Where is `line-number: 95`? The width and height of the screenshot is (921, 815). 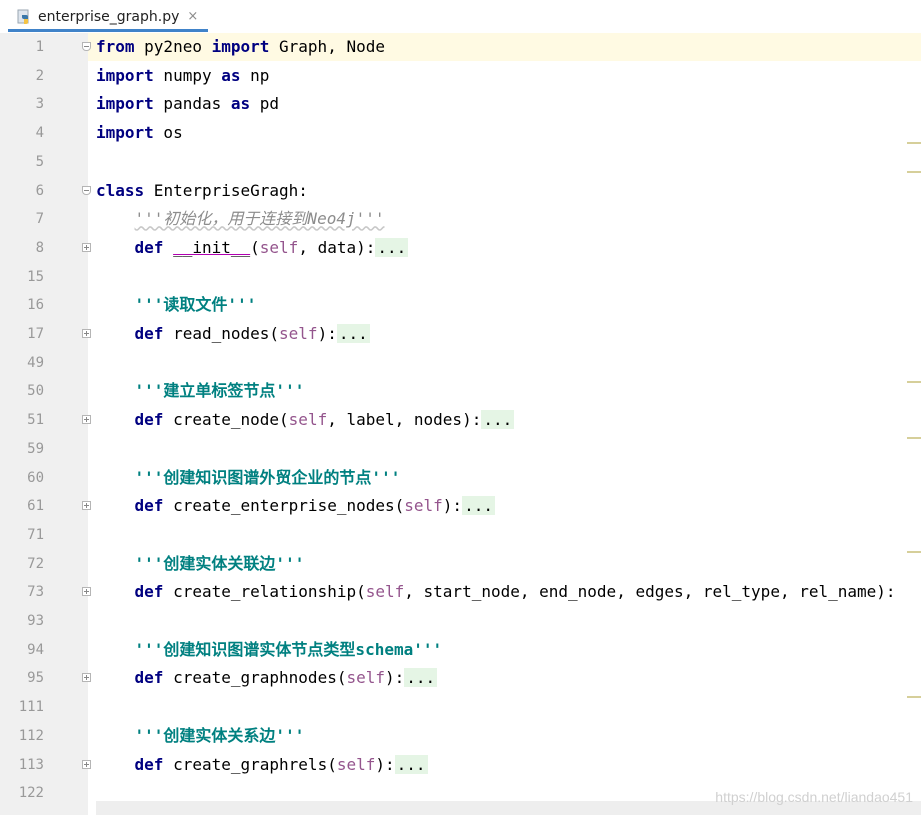 line-number: 95 is located at coordinates (35, 678).